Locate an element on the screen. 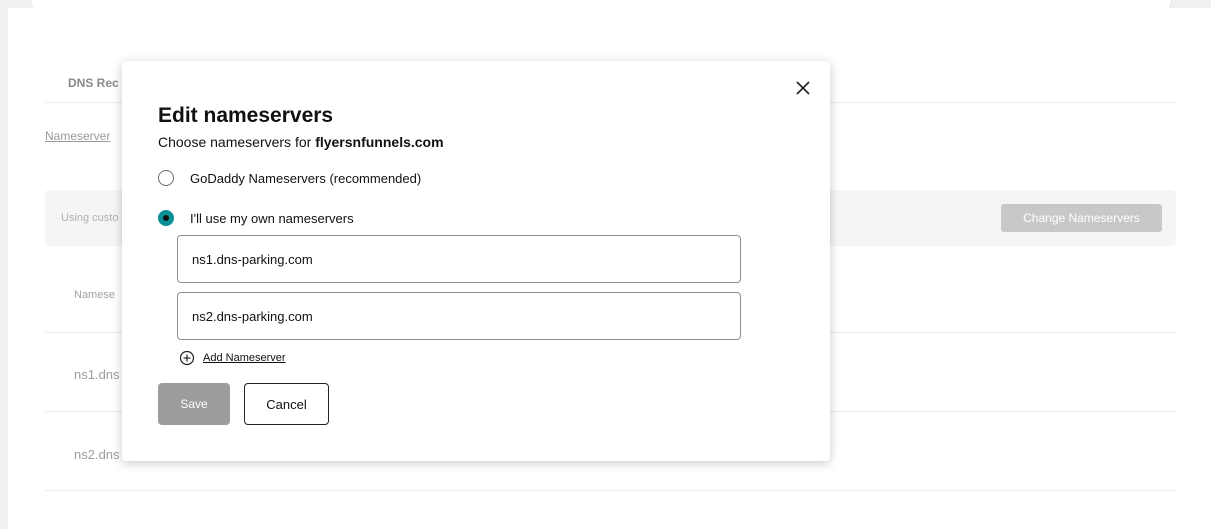 This screenshot has height=529, width=1211. domain-name: flyersnfunnels.com is located at coordinates (379, 142).